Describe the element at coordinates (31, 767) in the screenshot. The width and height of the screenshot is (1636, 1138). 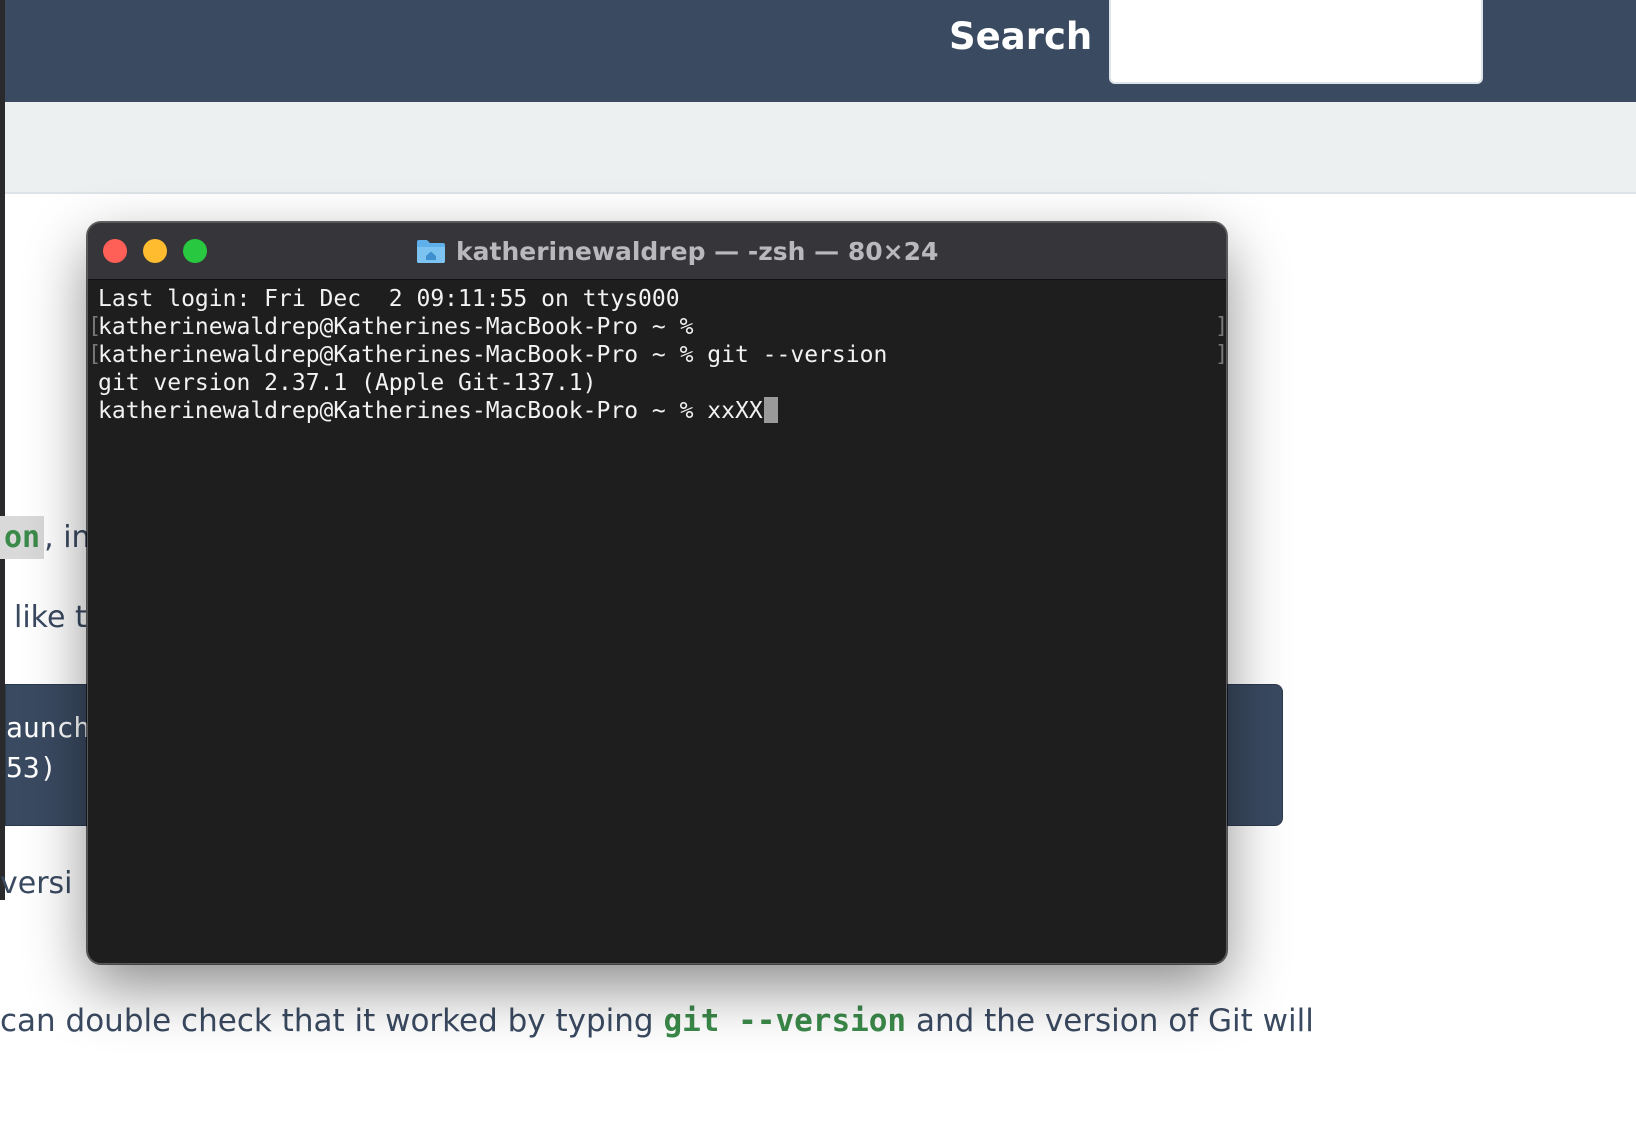
I see `code-block-line: 53)` at that location.